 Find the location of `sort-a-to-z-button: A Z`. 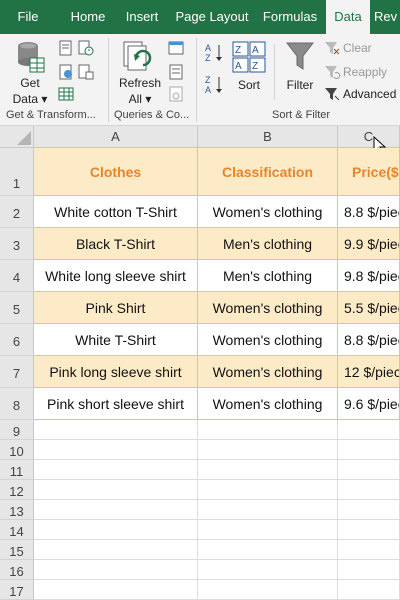

sort-a-to-z-button: A Z is located at coordinates (215, 53).